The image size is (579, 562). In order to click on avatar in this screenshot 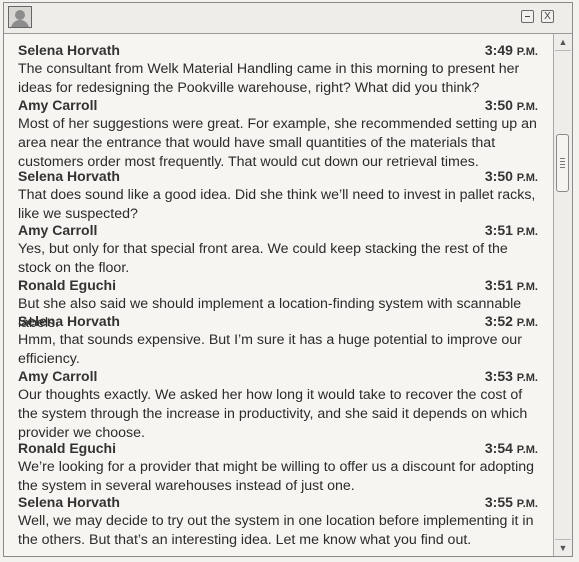, I will do `click(20, 17)`.